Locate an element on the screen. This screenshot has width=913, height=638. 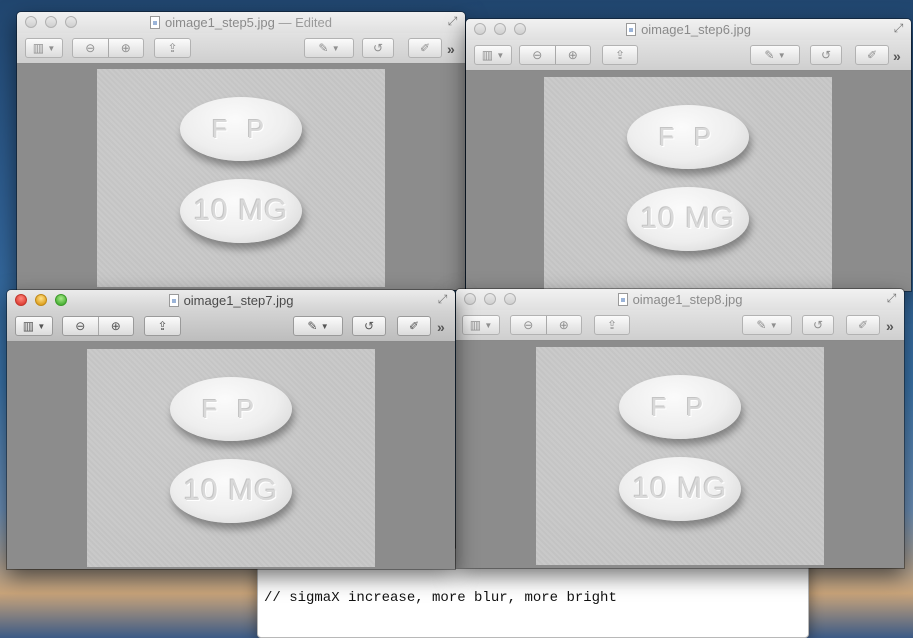
title-bar: oimage1_step7.jpg ⤢ is located at coordinates (231, 300).